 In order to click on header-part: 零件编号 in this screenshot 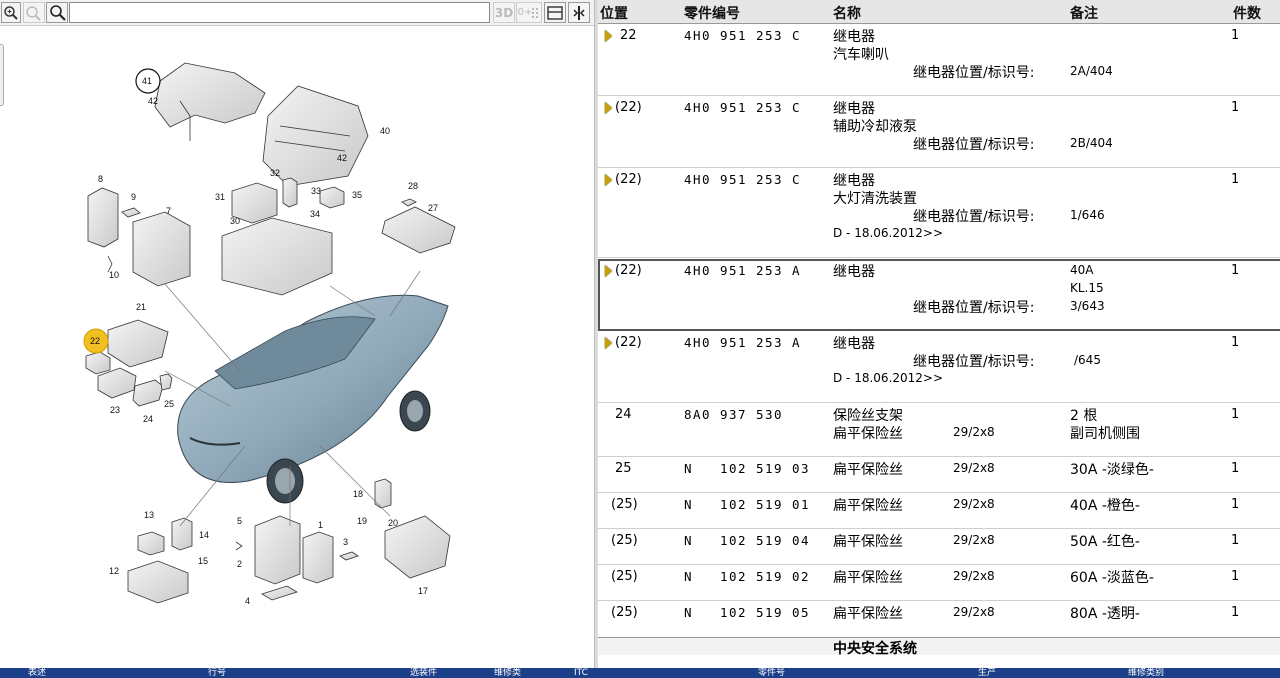, I will do `click(712, 13)`.